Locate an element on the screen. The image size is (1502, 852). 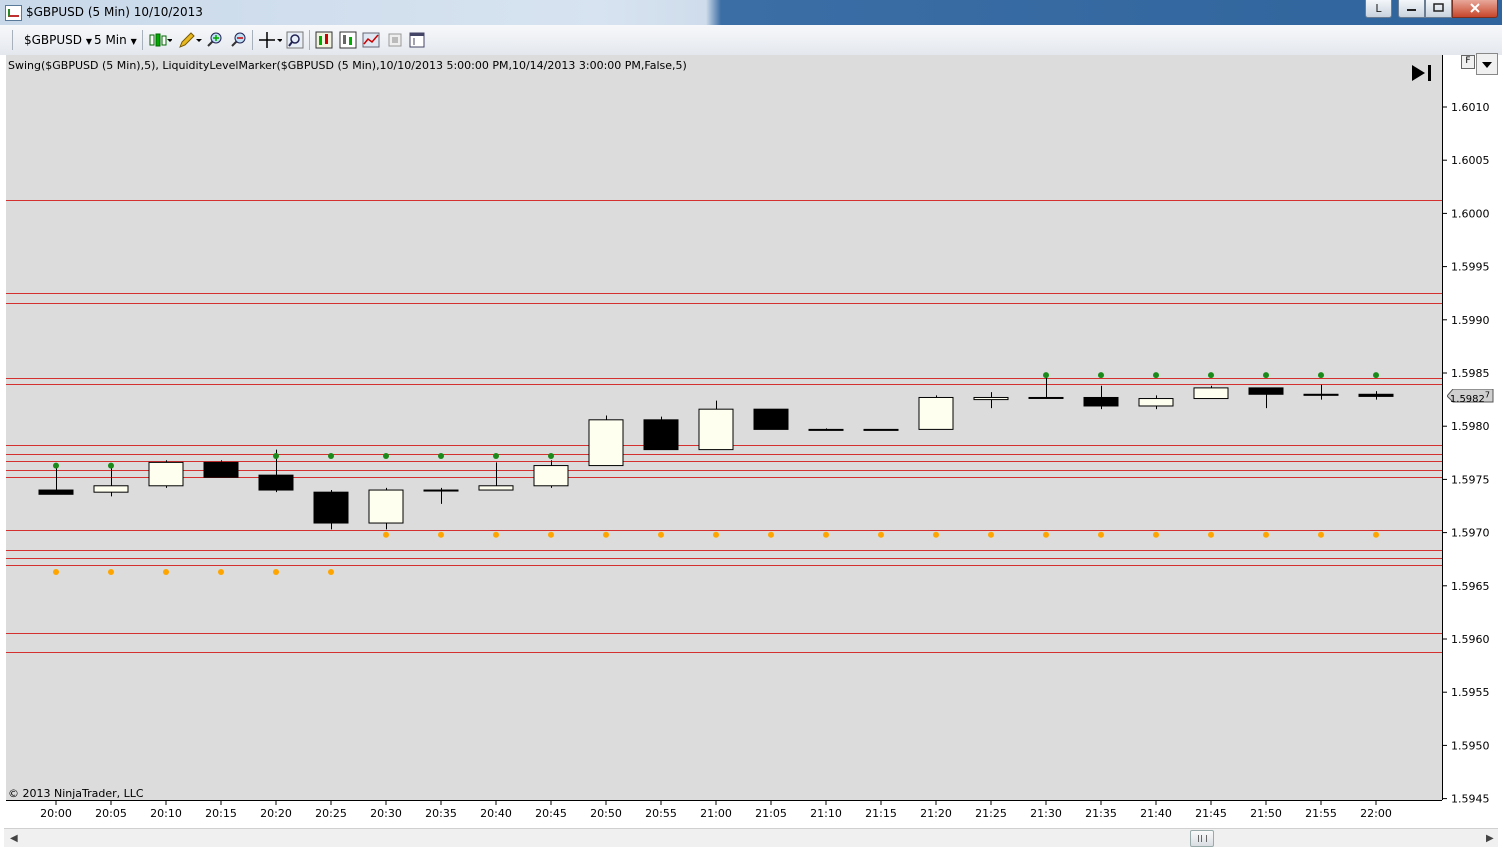
horizontal-scrollbar: ◀ ▶ is located at coordinates (751, 837).